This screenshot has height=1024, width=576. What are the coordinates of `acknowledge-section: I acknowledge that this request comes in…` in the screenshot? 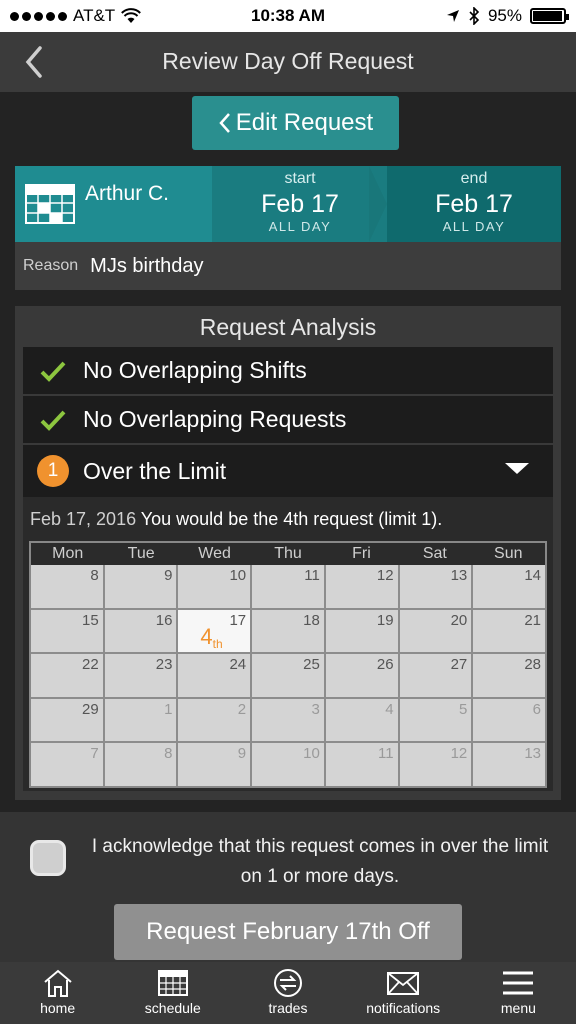 It's located at (288, 887).